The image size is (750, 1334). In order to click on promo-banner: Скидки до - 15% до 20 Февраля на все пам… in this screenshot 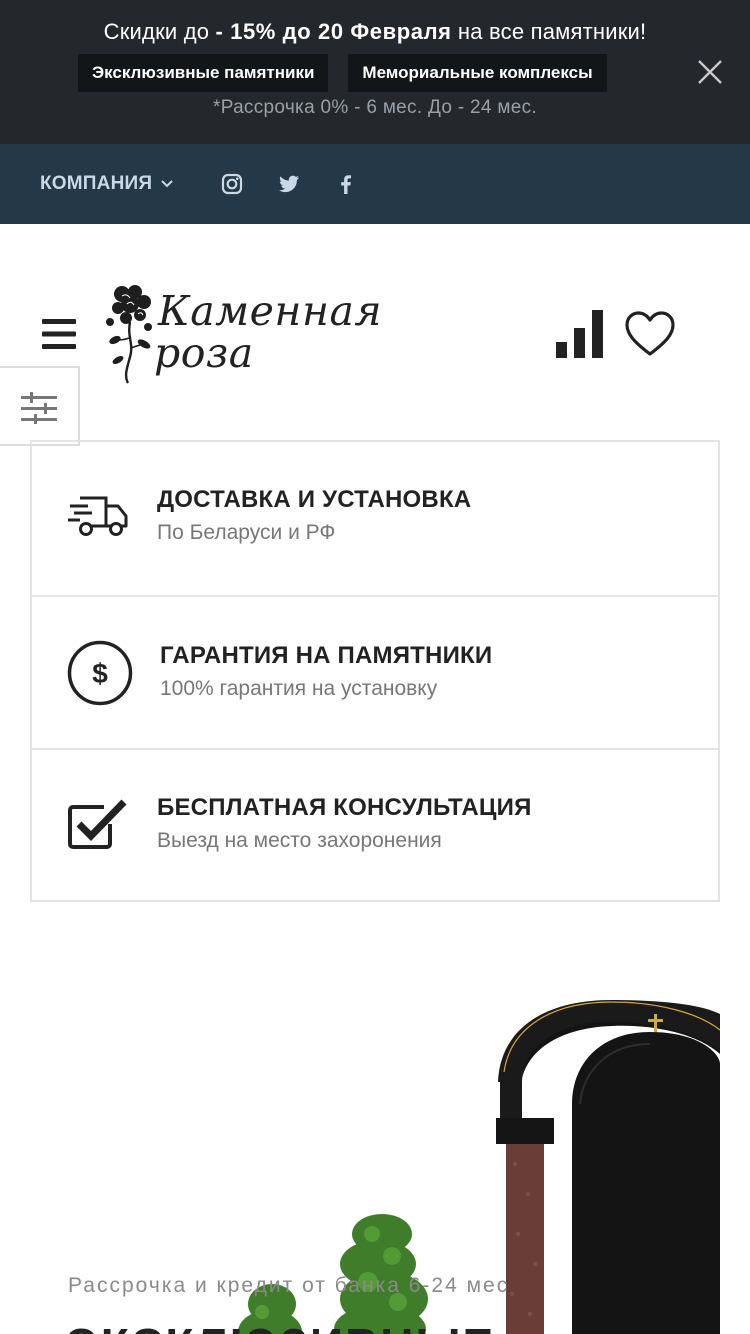, I will do `click(375, 72)`.